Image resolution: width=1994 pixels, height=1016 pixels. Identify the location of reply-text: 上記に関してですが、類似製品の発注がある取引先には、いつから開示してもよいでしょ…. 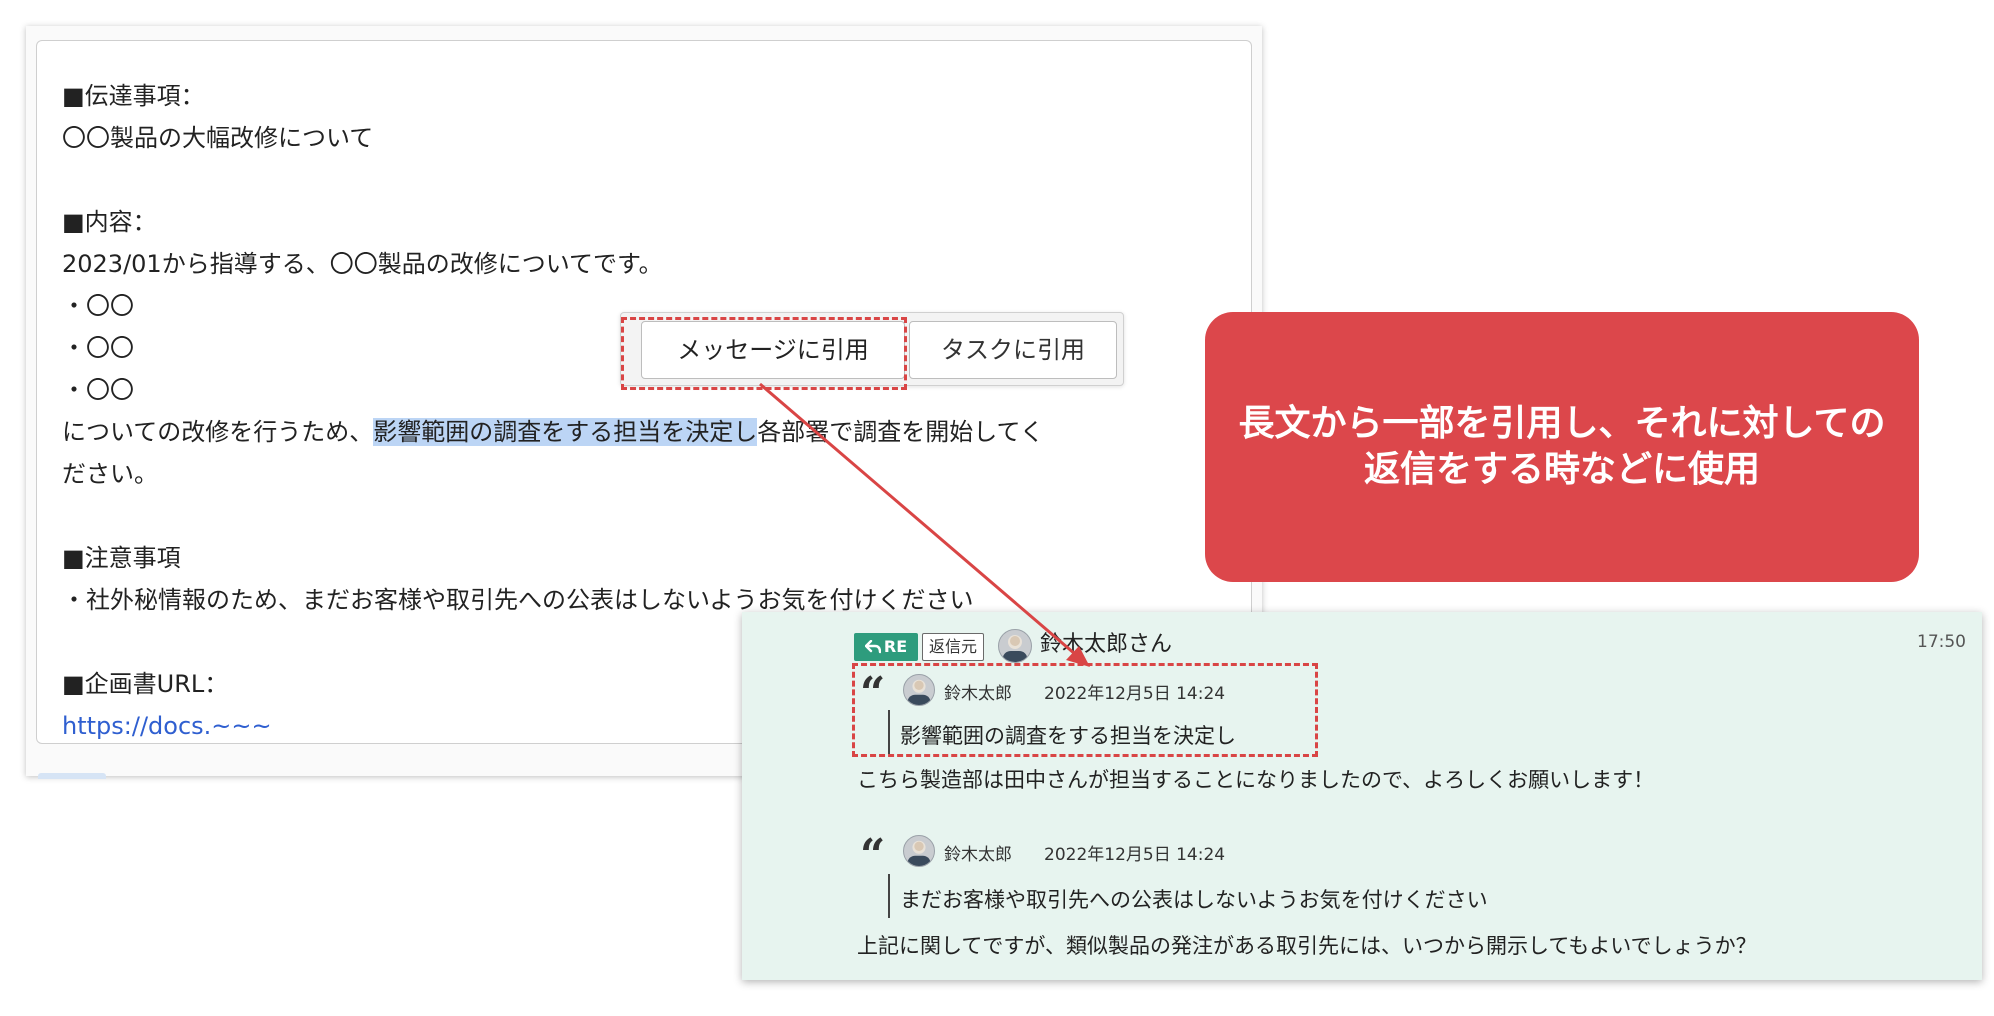
(1307, 946).